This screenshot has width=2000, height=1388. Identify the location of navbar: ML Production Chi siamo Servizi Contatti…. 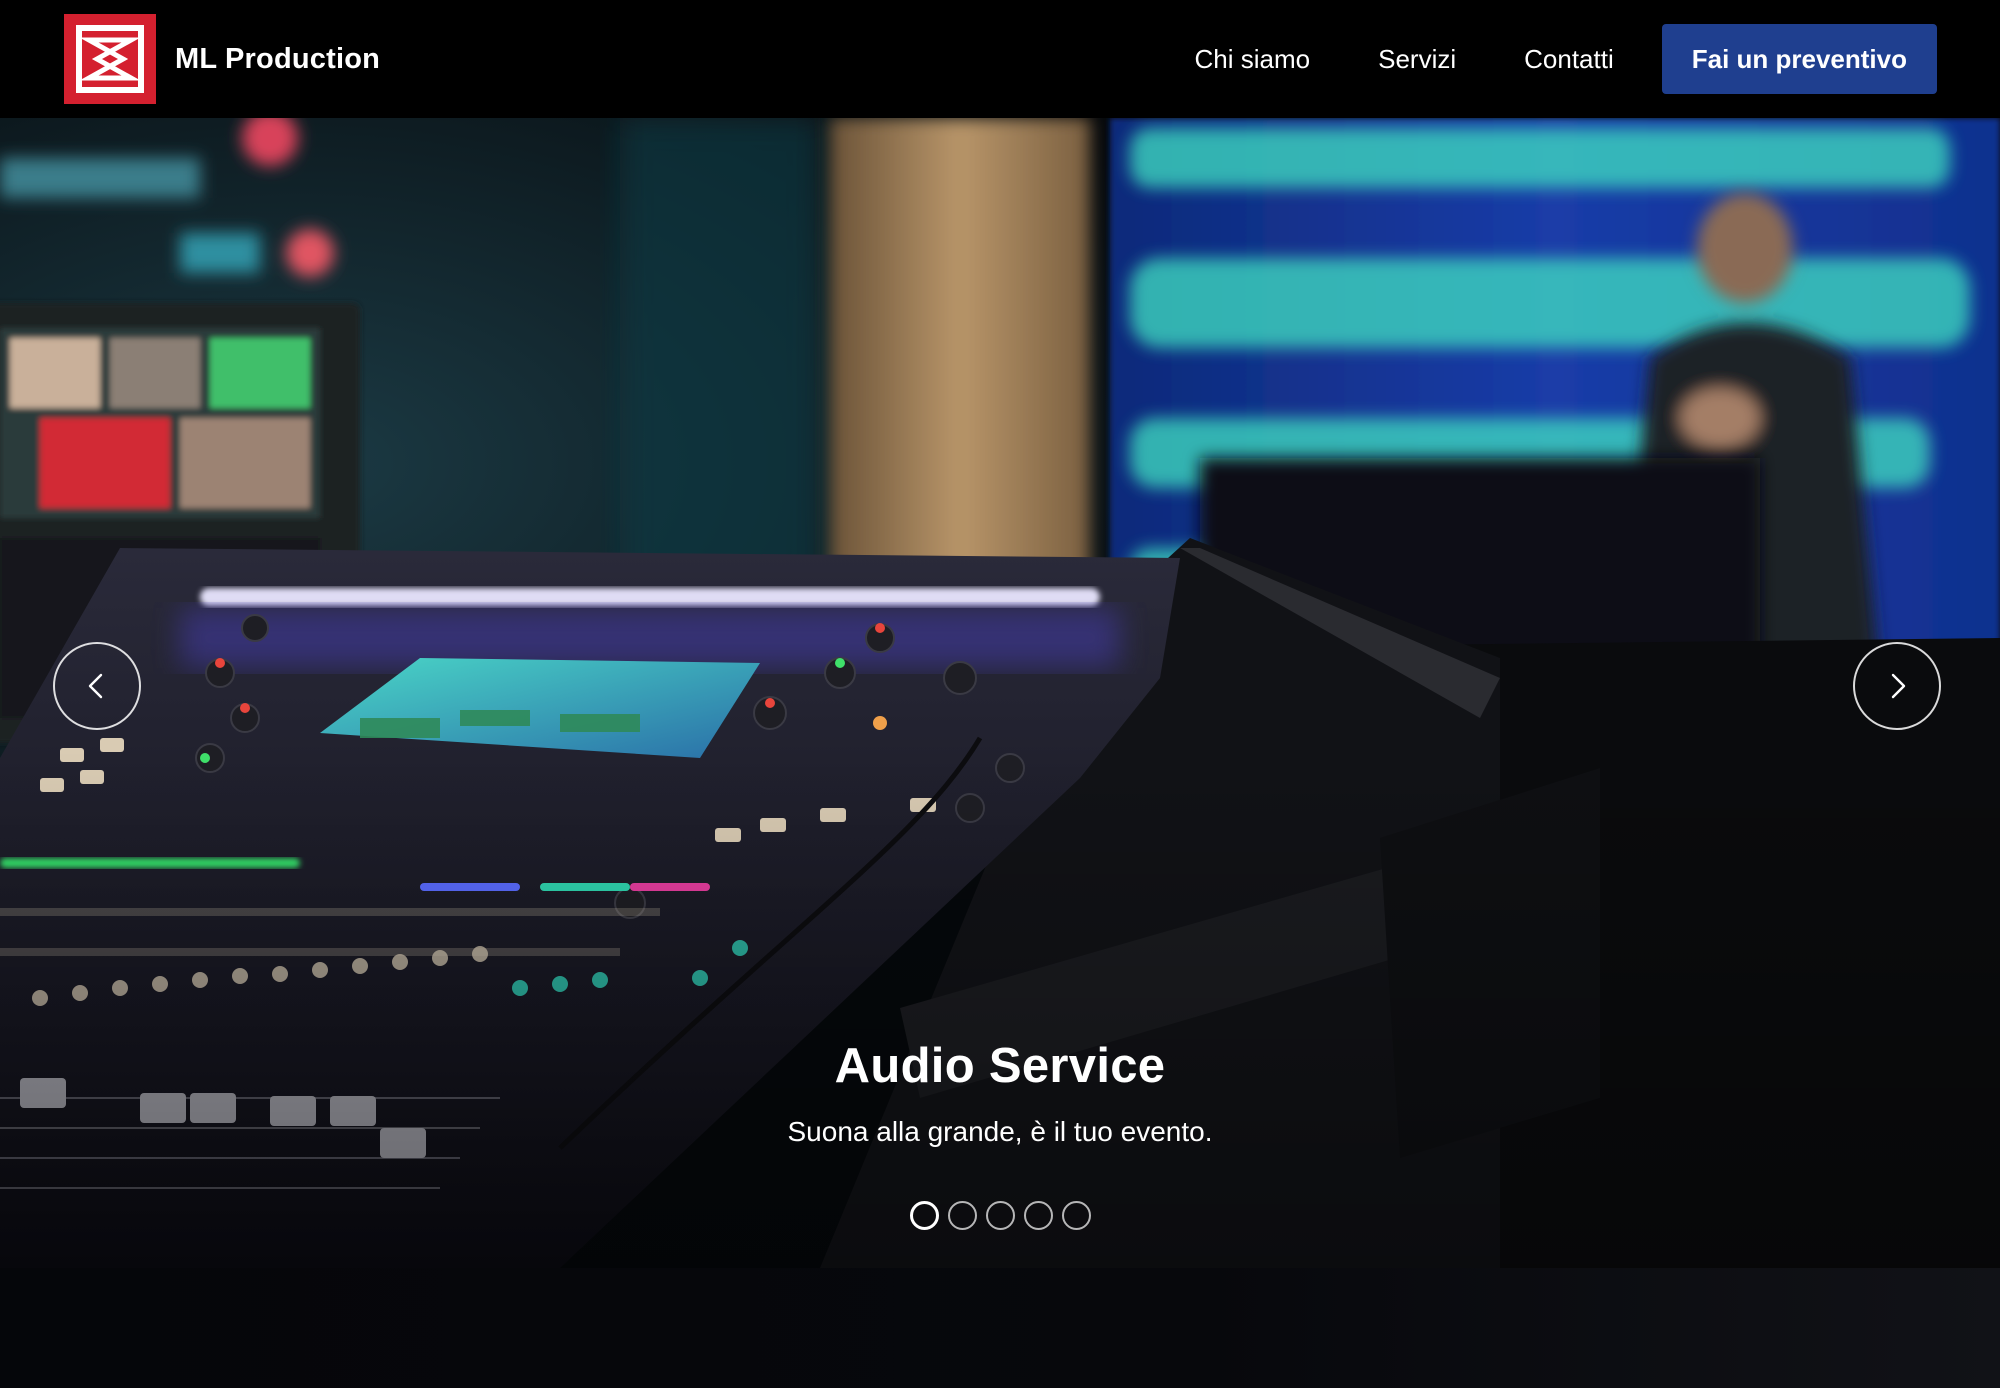
(1000, 59).